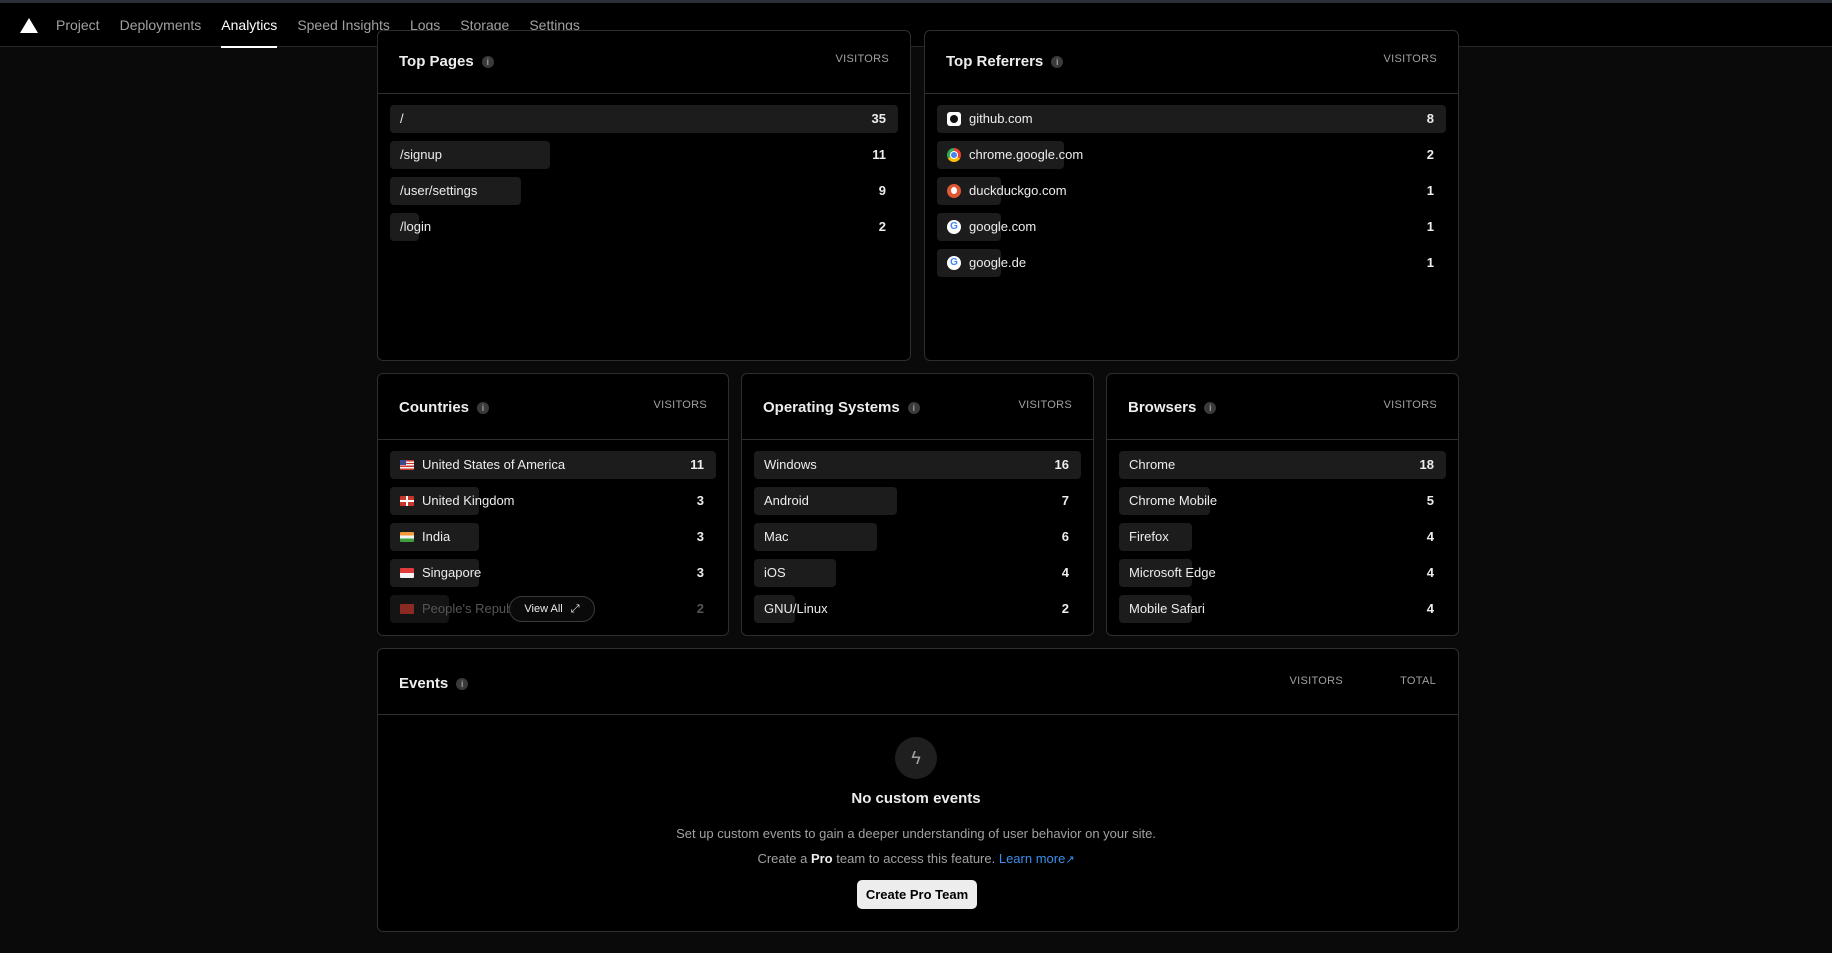 This screenshot has height=953, width=1832. Describe the element at coordinates (575, 608) in the screenshot. I see `expand-icon: ⤢` at that location.